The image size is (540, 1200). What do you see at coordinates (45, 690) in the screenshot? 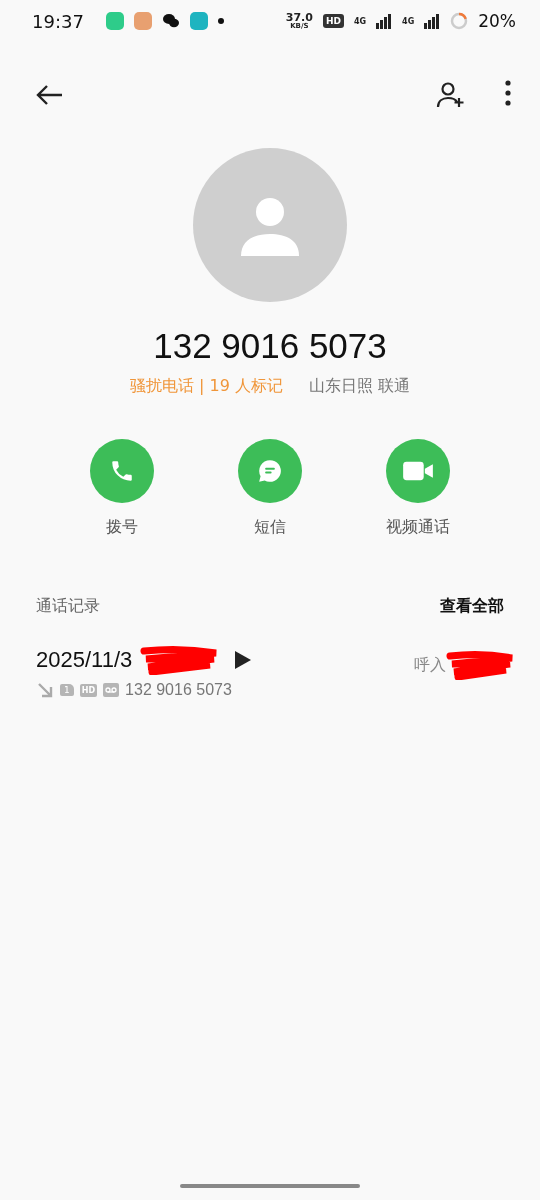
I see `incoming-arrow-icon` at bounding box center [45, 690].